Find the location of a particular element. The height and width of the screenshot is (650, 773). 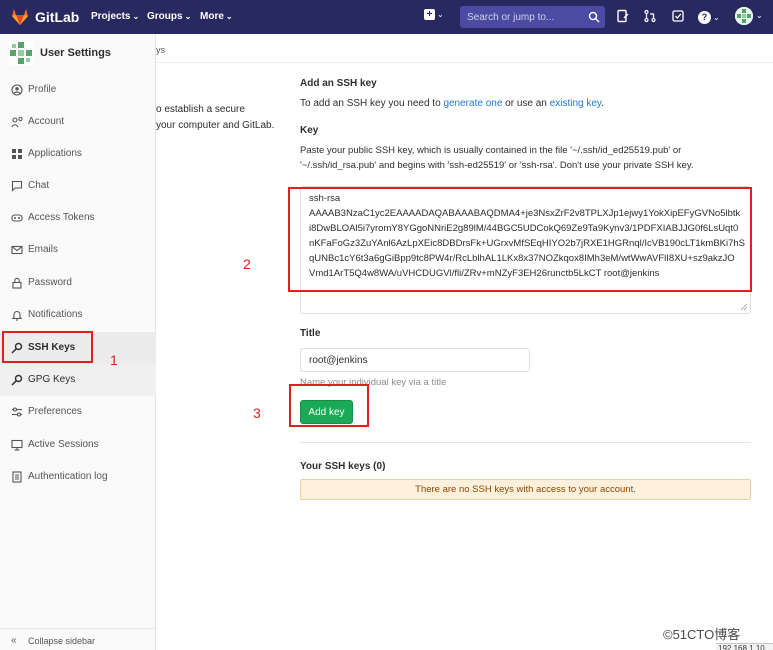

sidebar-item-label: Active Sessions is located at coordinates (63, 444).